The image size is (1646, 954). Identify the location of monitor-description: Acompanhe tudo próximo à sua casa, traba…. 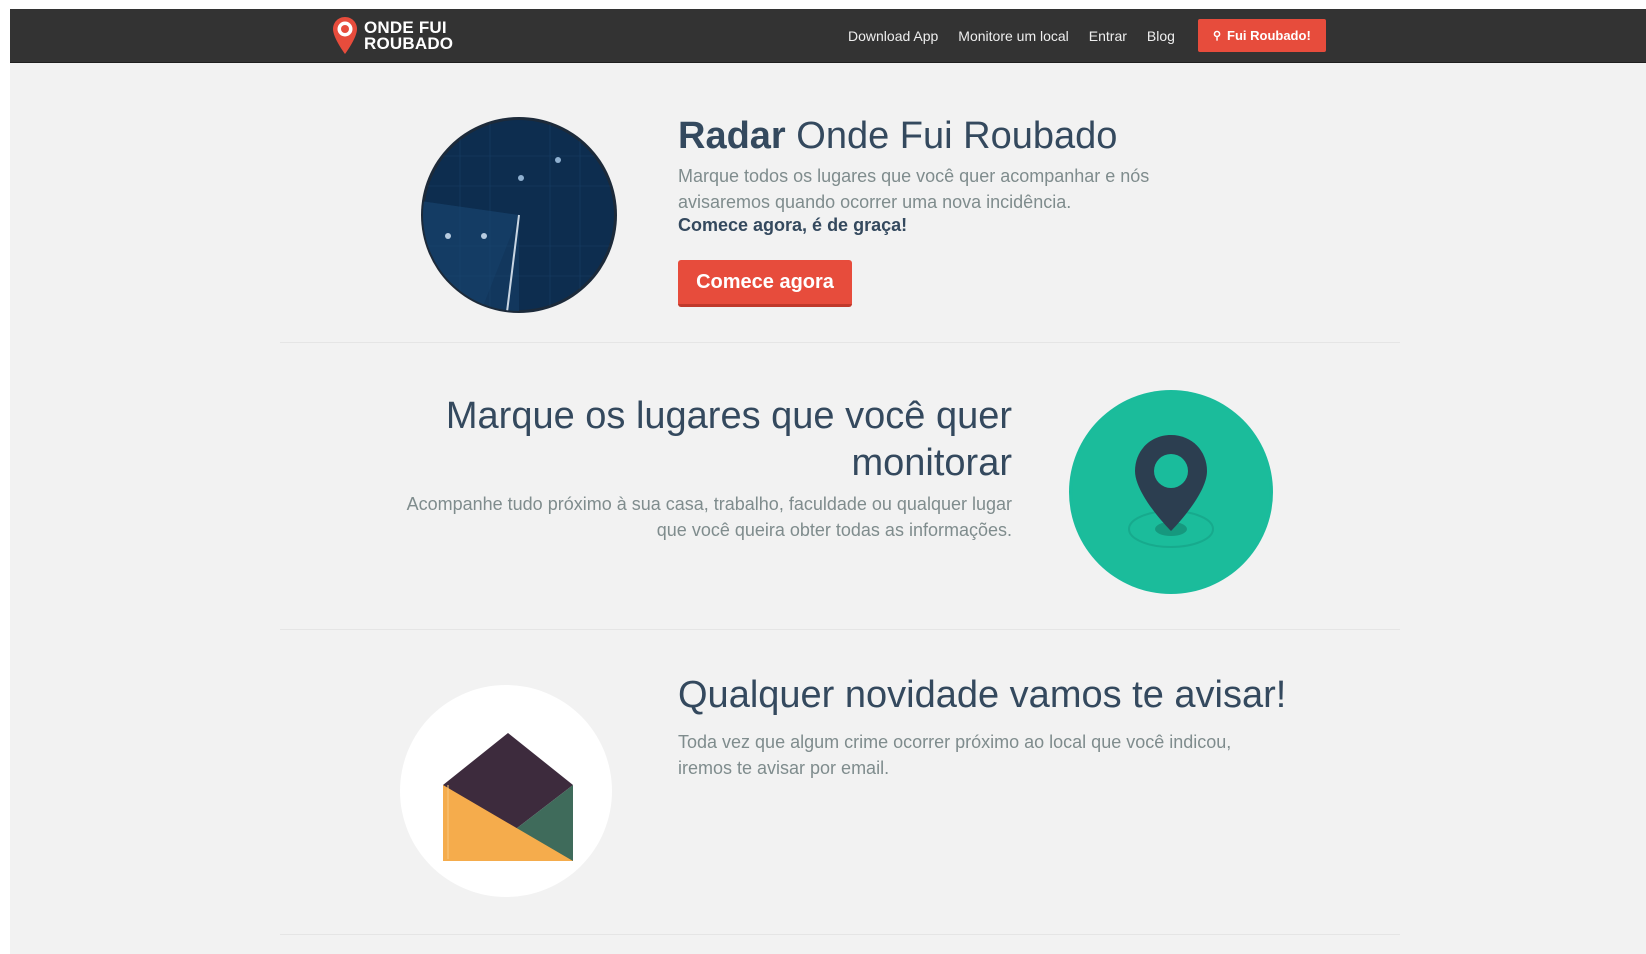
(709, 517).